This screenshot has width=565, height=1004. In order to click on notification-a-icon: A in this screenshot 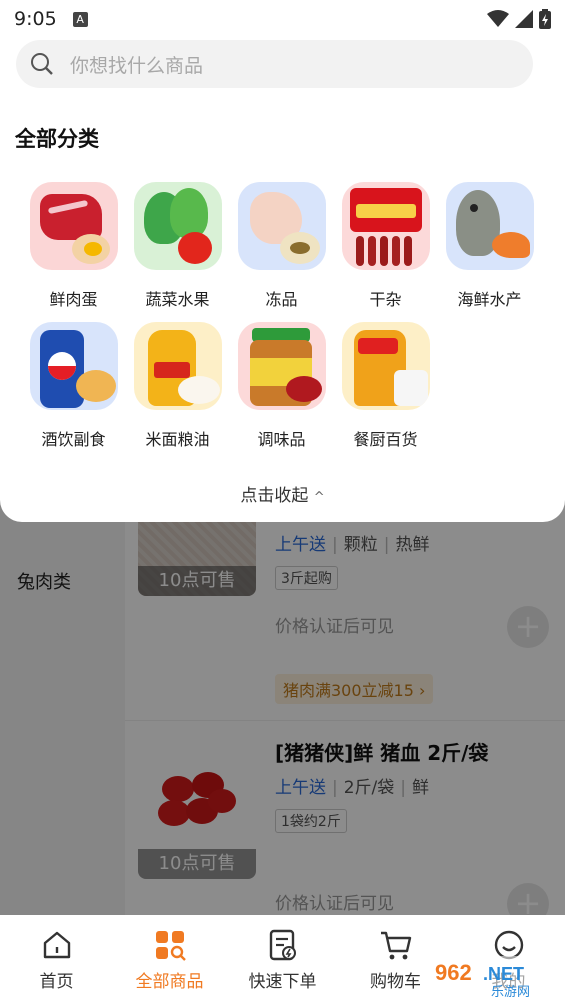, I will do `click(80, 19)`.